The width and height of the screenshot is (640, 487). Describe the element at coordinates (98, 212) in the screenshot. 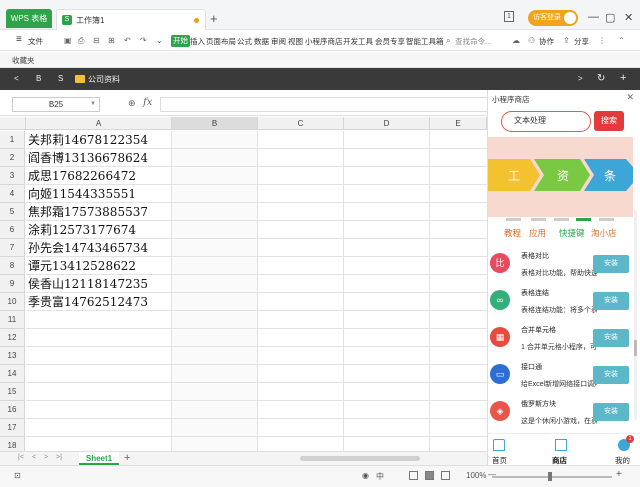

I see `cell-a: 焦邦霜17573885537` at that location.